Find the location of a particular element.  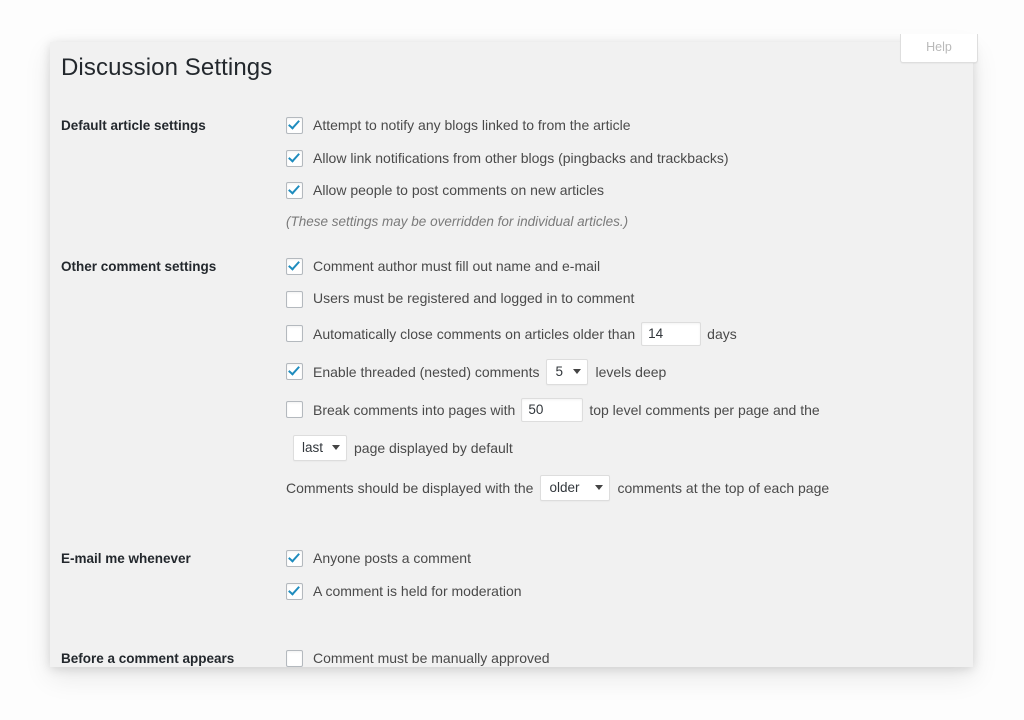

checkbox-label-anyone-posts: Anyone posts a comment is located at coordinates (392, 557).